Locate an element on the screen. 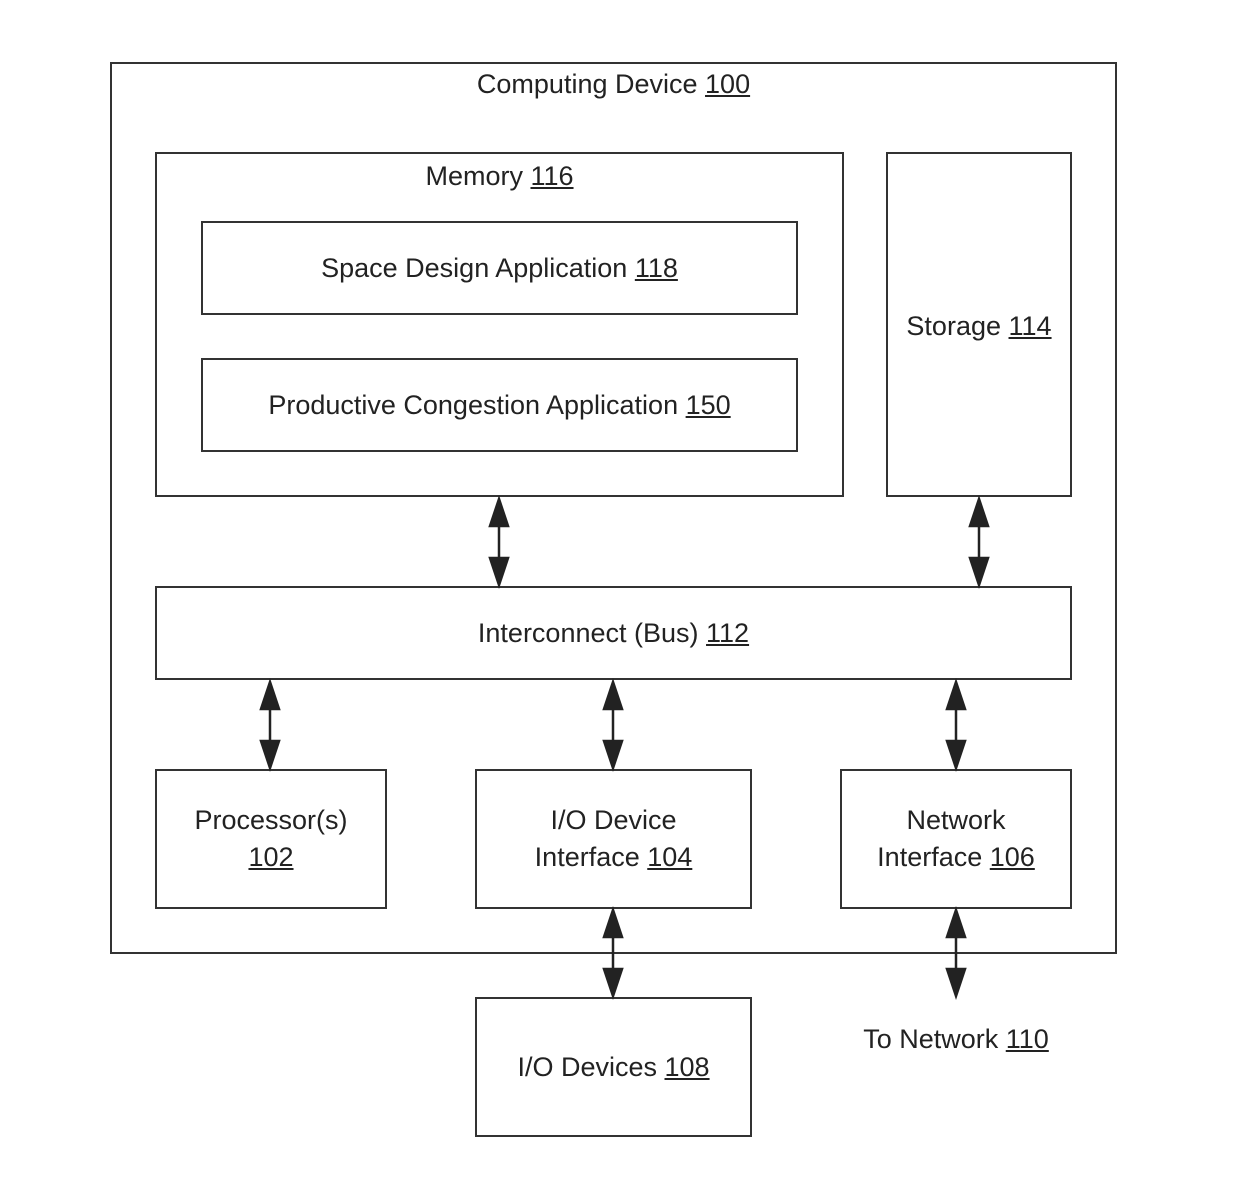 The image size is (1240, 1202). io-interface-devices-arrow is located at coordinates (613, 953).